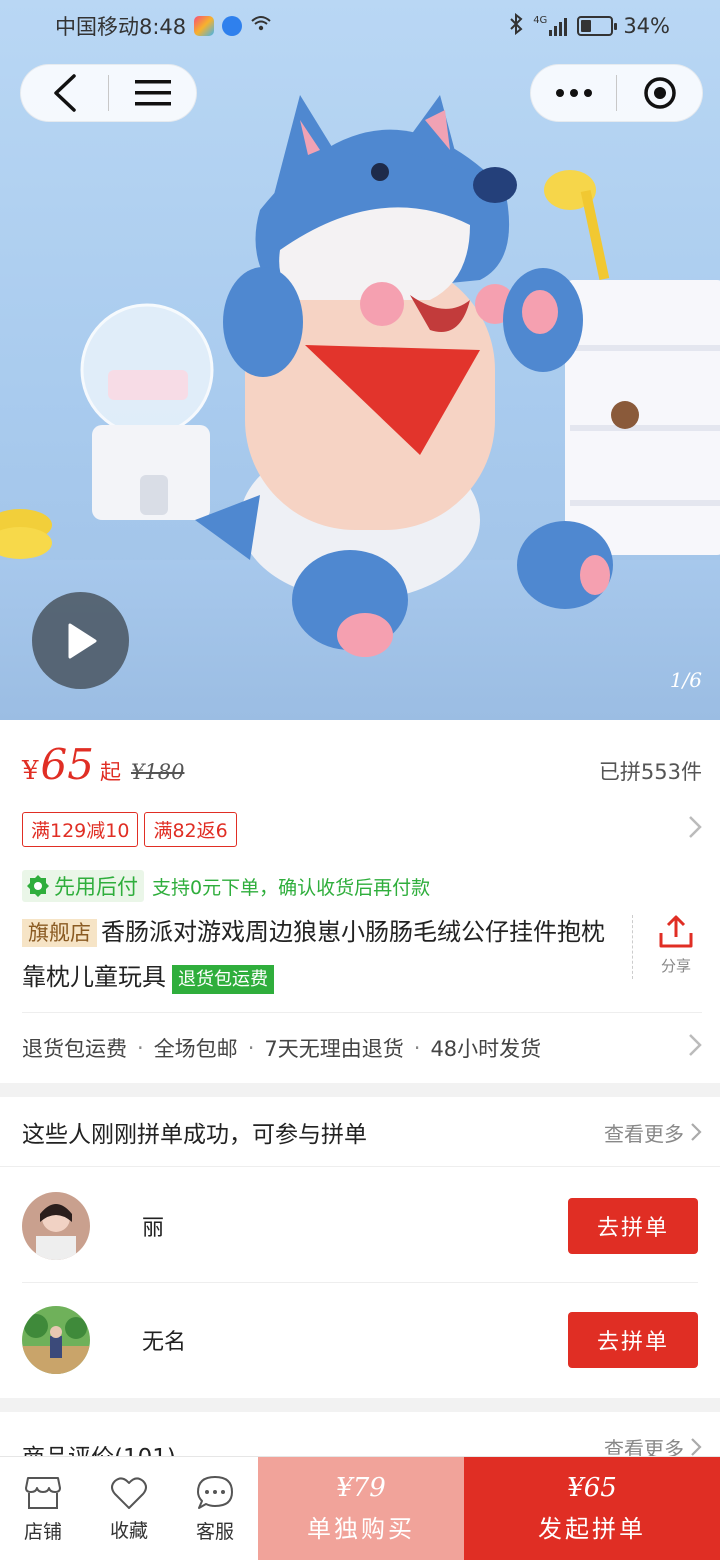 The image size is (720, 1560). Describe the element at coordinates (516, 26) in the screenshot. I see `bluetooth-icon` at that location.